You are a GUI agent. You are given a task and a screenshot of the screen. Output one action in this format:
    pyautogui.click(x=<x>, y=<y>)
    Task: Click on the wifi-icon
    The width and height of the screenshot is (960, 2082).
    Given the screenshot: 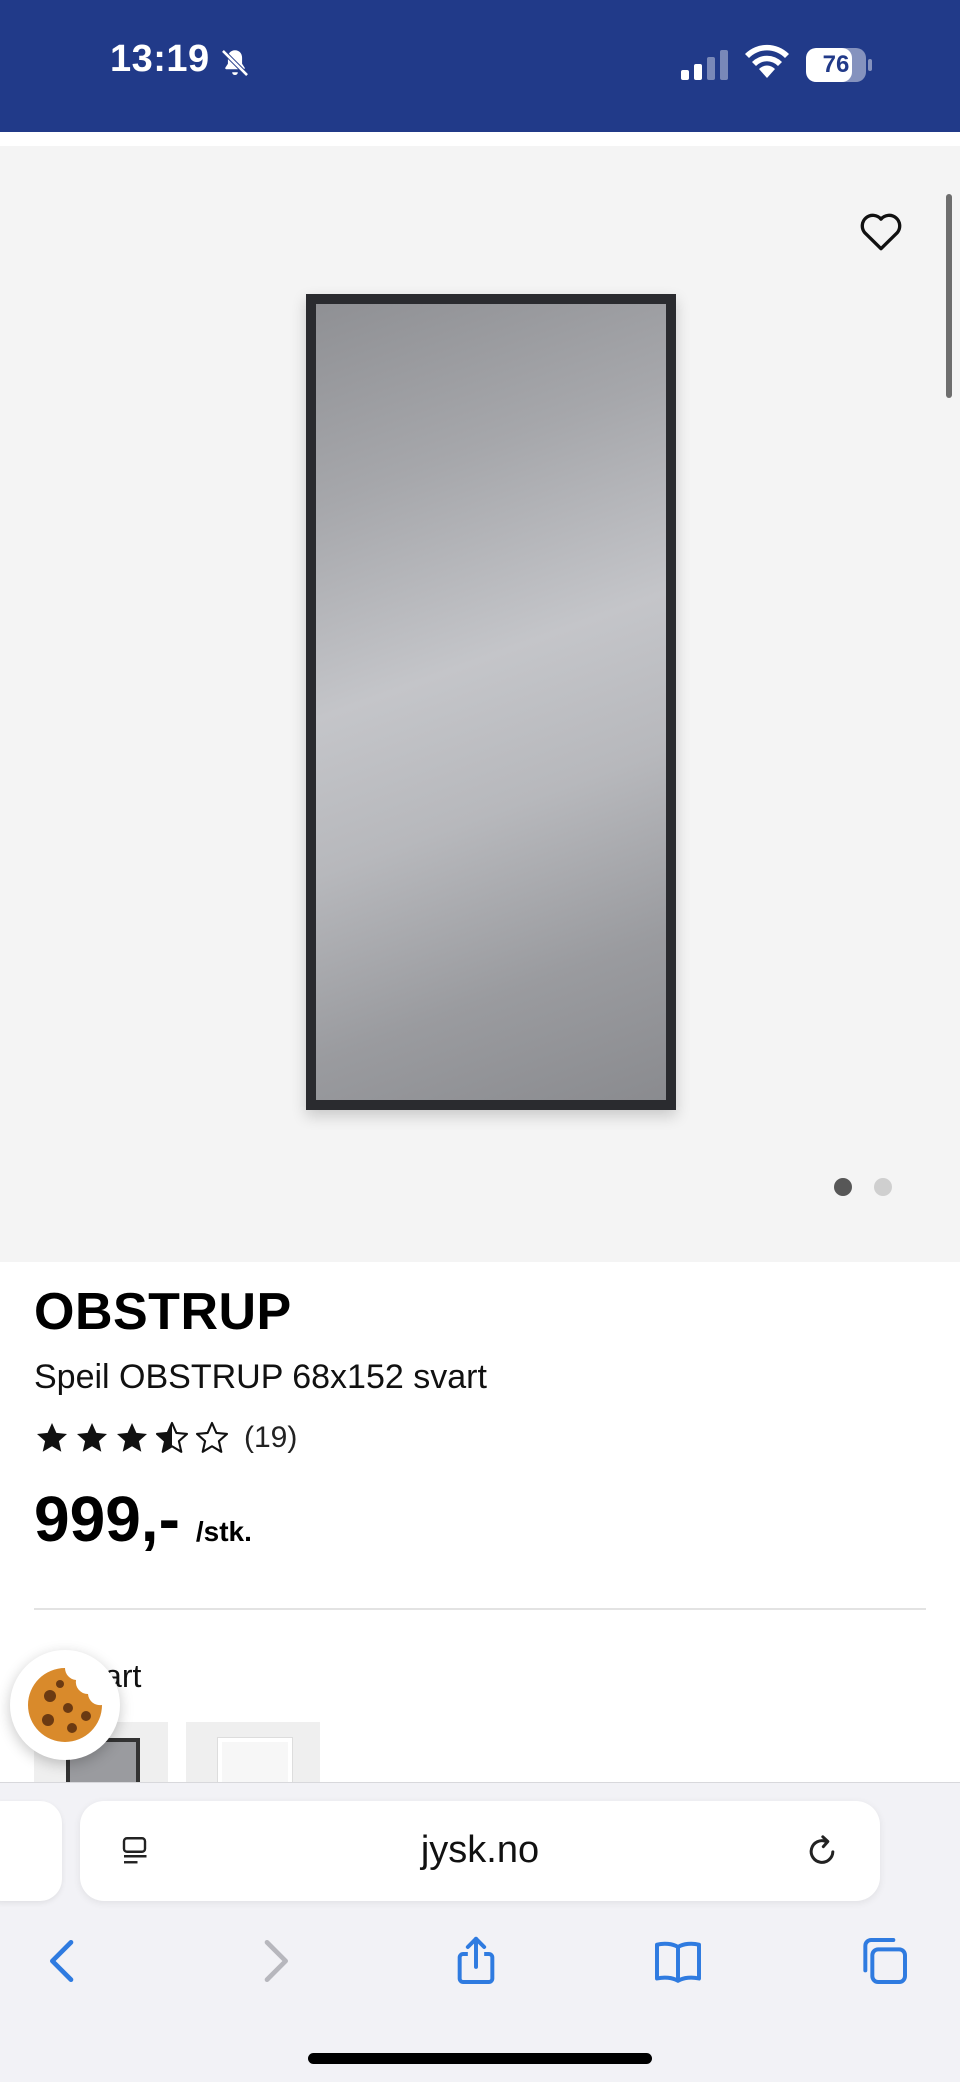 What is the action you would take?
    pyautogui.click(x=767, y=61)
    